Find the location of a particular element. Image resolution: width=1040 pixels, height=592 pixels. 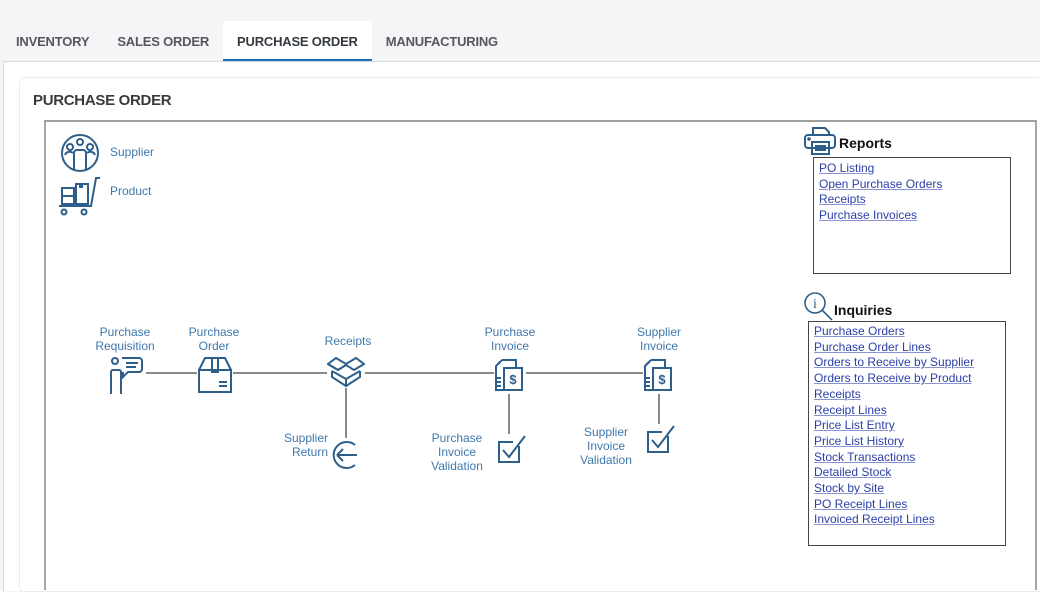

product-link: Product is located at coordinates (130, 191).